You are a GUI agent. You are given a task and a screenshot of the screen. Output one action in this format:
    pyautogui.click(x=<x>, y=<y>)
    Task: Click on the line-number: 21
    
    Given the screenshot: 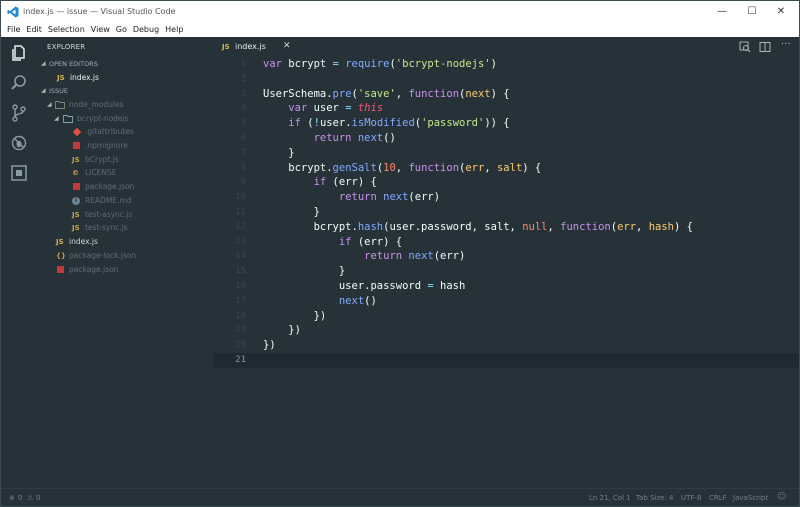 What is the action you would take?
    pyautogui.click(x=240, y=360)
    